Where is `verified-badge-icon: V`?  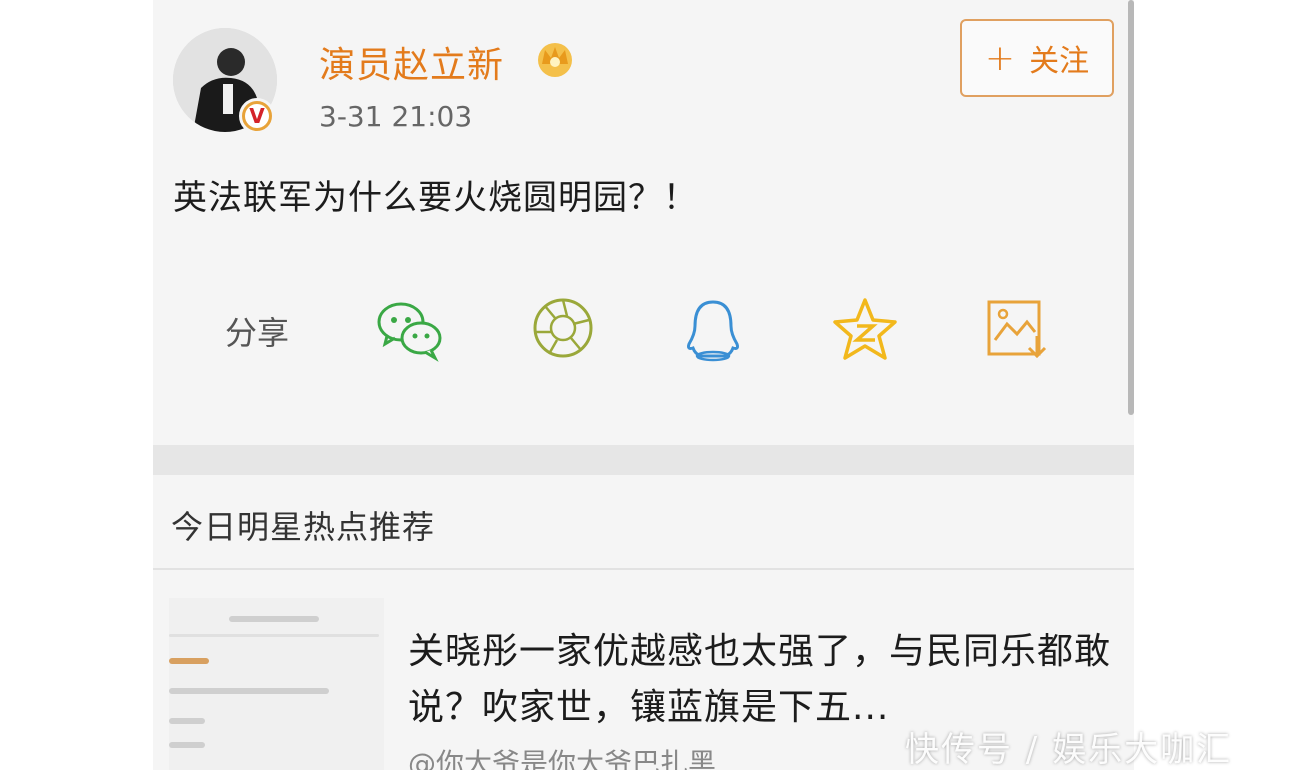
verified-badge-icon: V is located at coordinates (257, 116).